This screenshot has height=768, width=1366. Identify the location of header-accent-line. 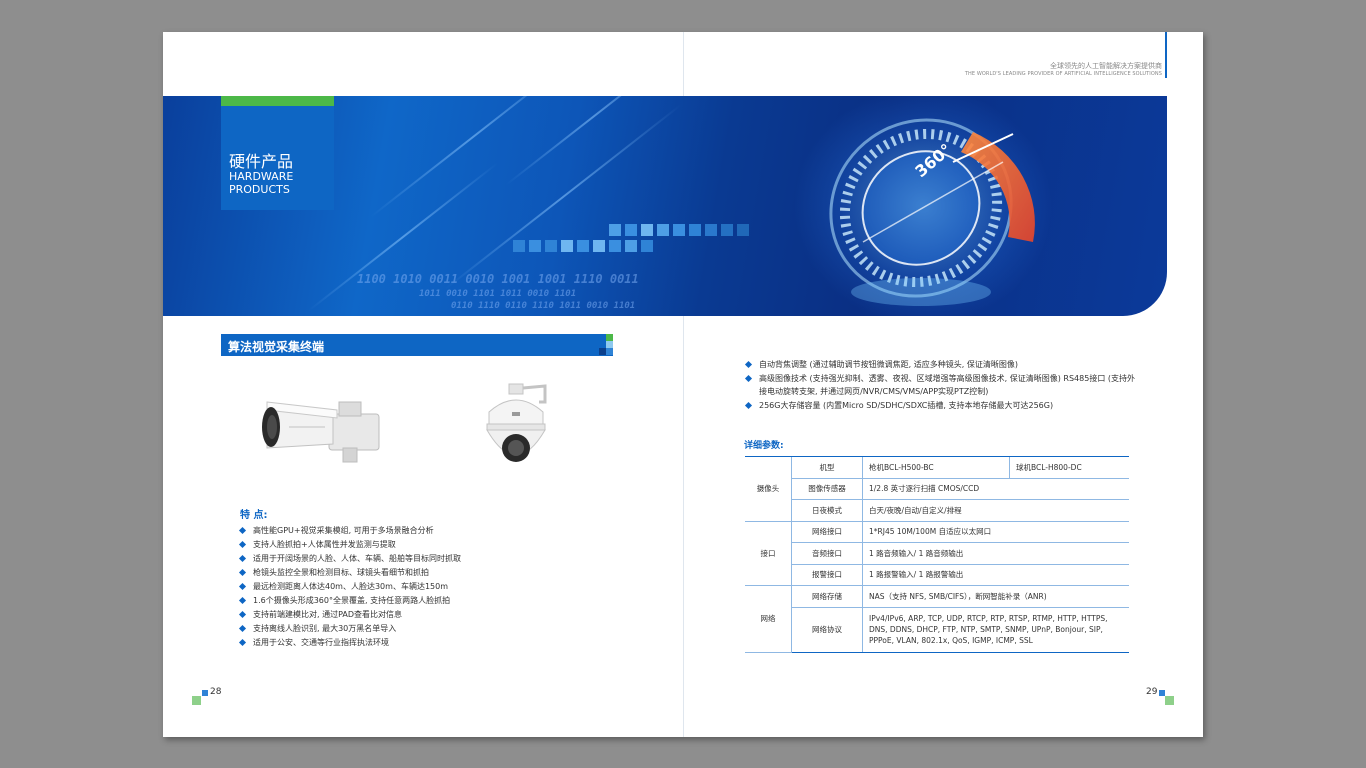
(1166, 55).